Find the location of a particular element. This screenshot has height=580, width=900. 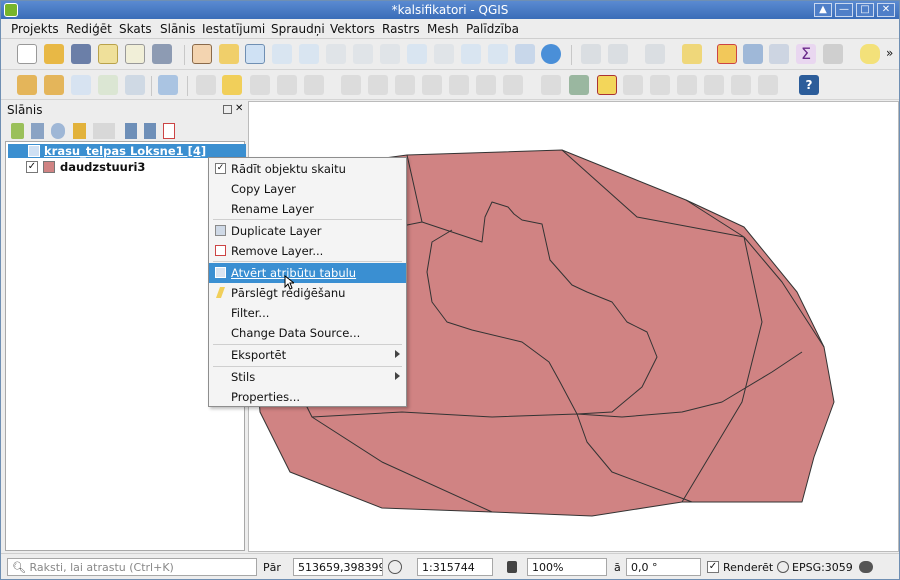

zoom-next-icon is located at coordinates (444, 54).